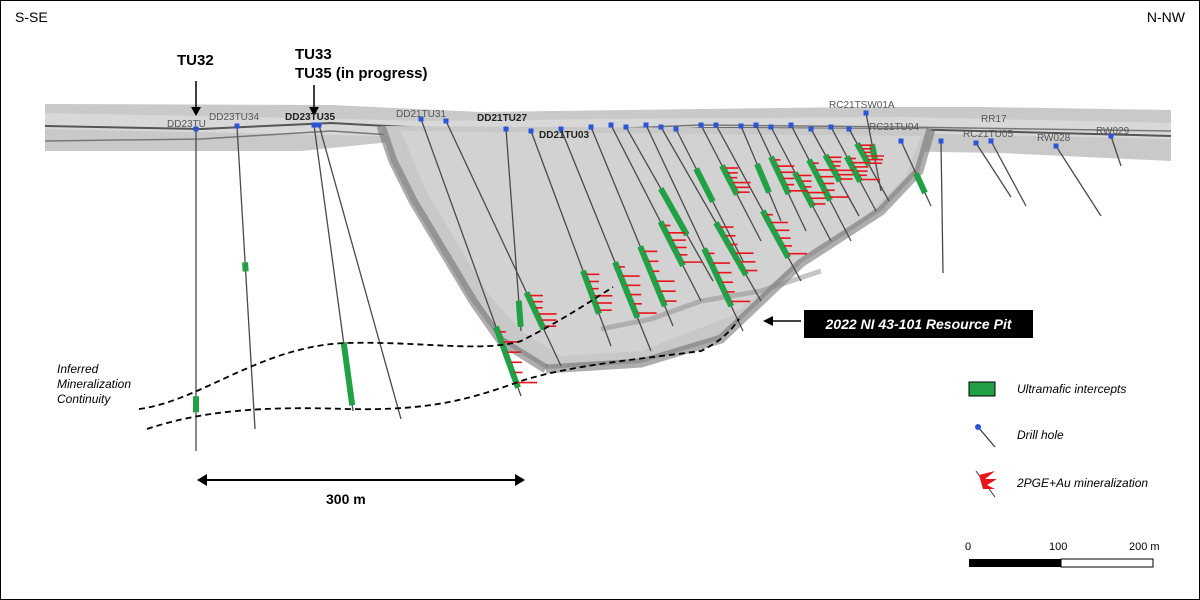 This screenshot has height=600, width=1200. I want to click on callout-tu33: TU33, so click(313, 54).